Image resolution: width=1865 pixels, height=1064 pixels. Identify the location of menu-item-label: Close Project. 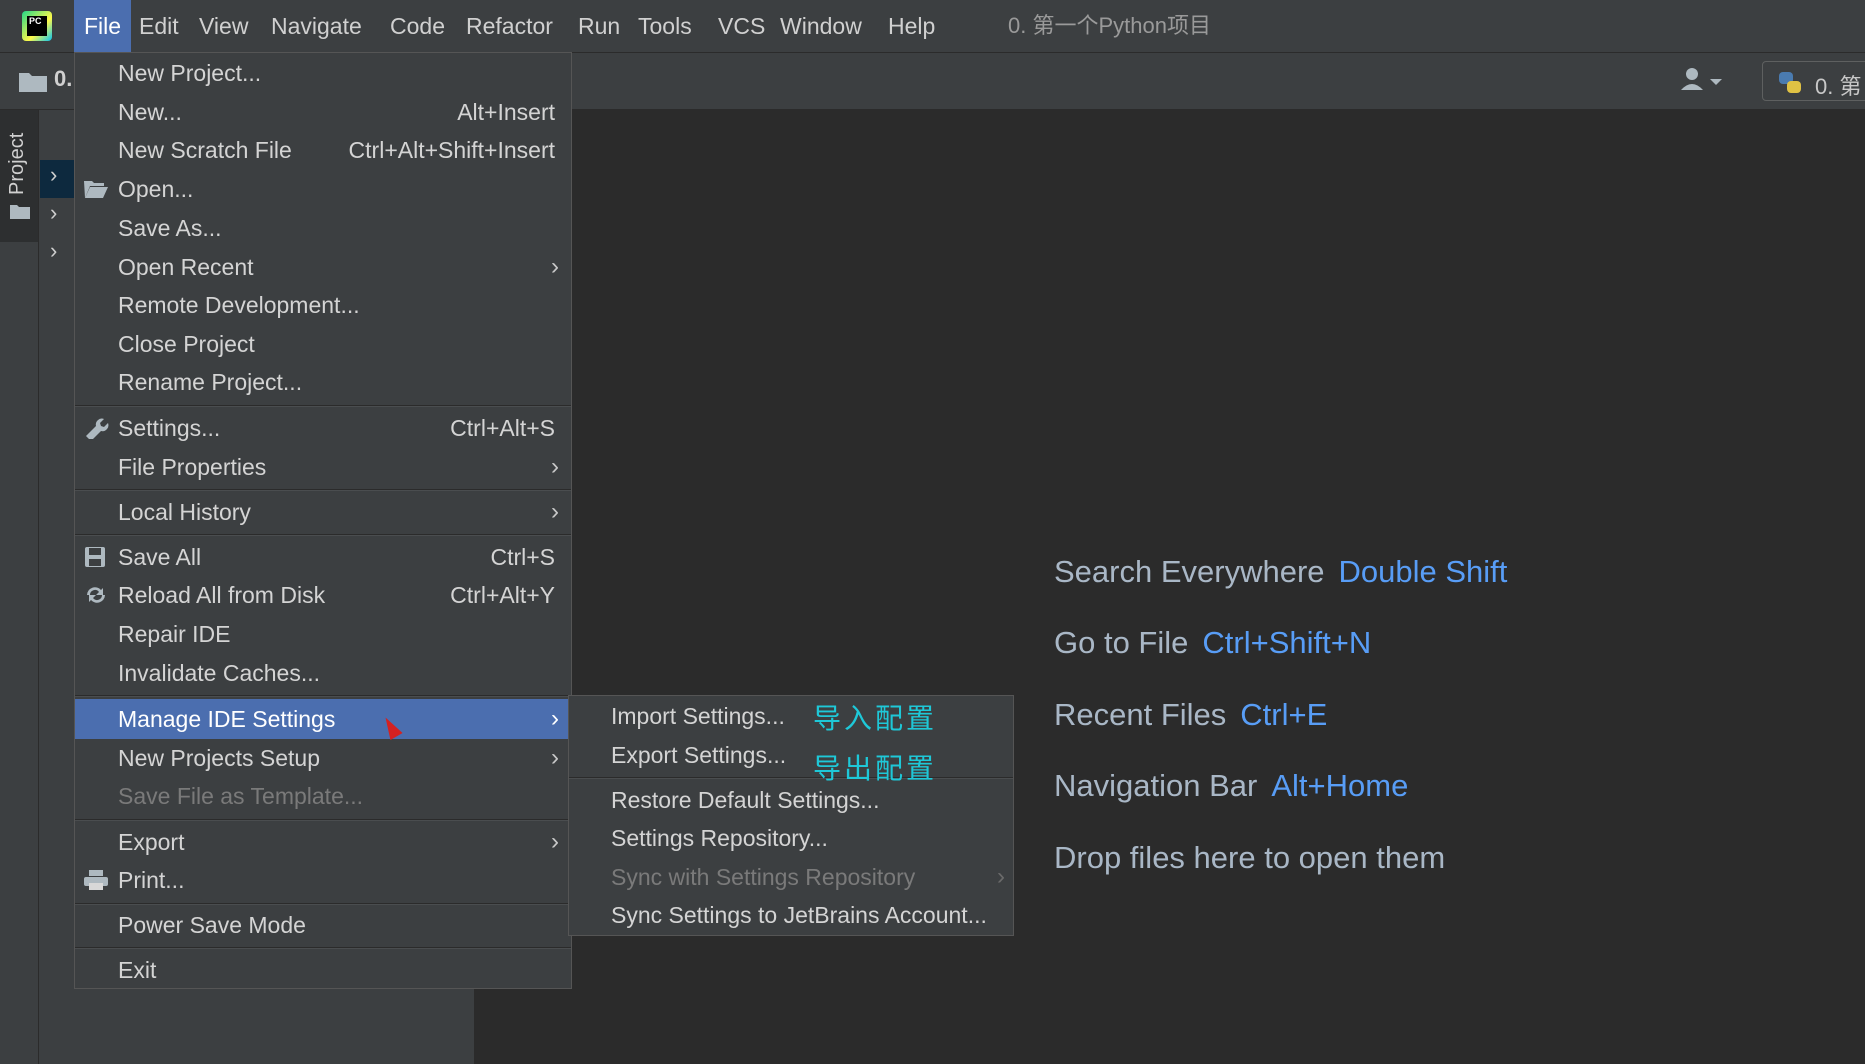
(186, 344).